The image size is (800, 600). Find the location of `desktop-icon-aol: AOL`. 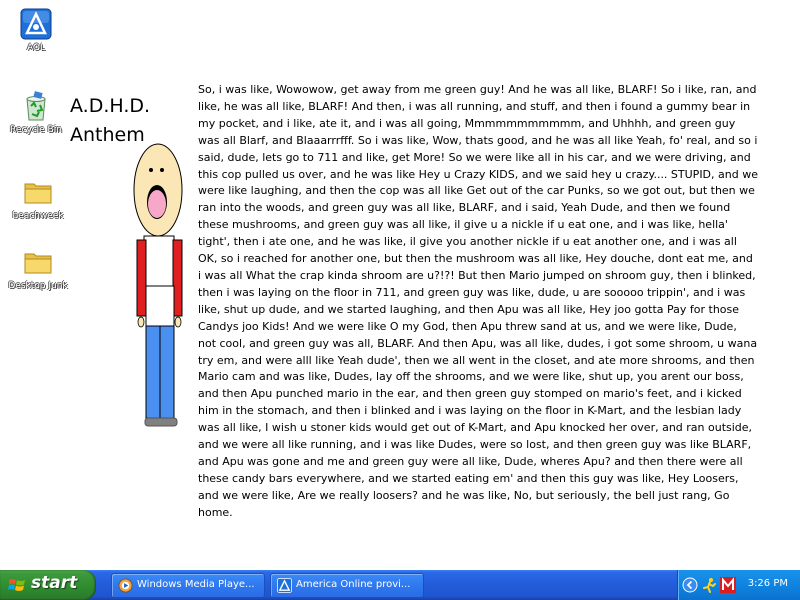

desktop-icon-aol: AOL is located at coordinates (36, 30).